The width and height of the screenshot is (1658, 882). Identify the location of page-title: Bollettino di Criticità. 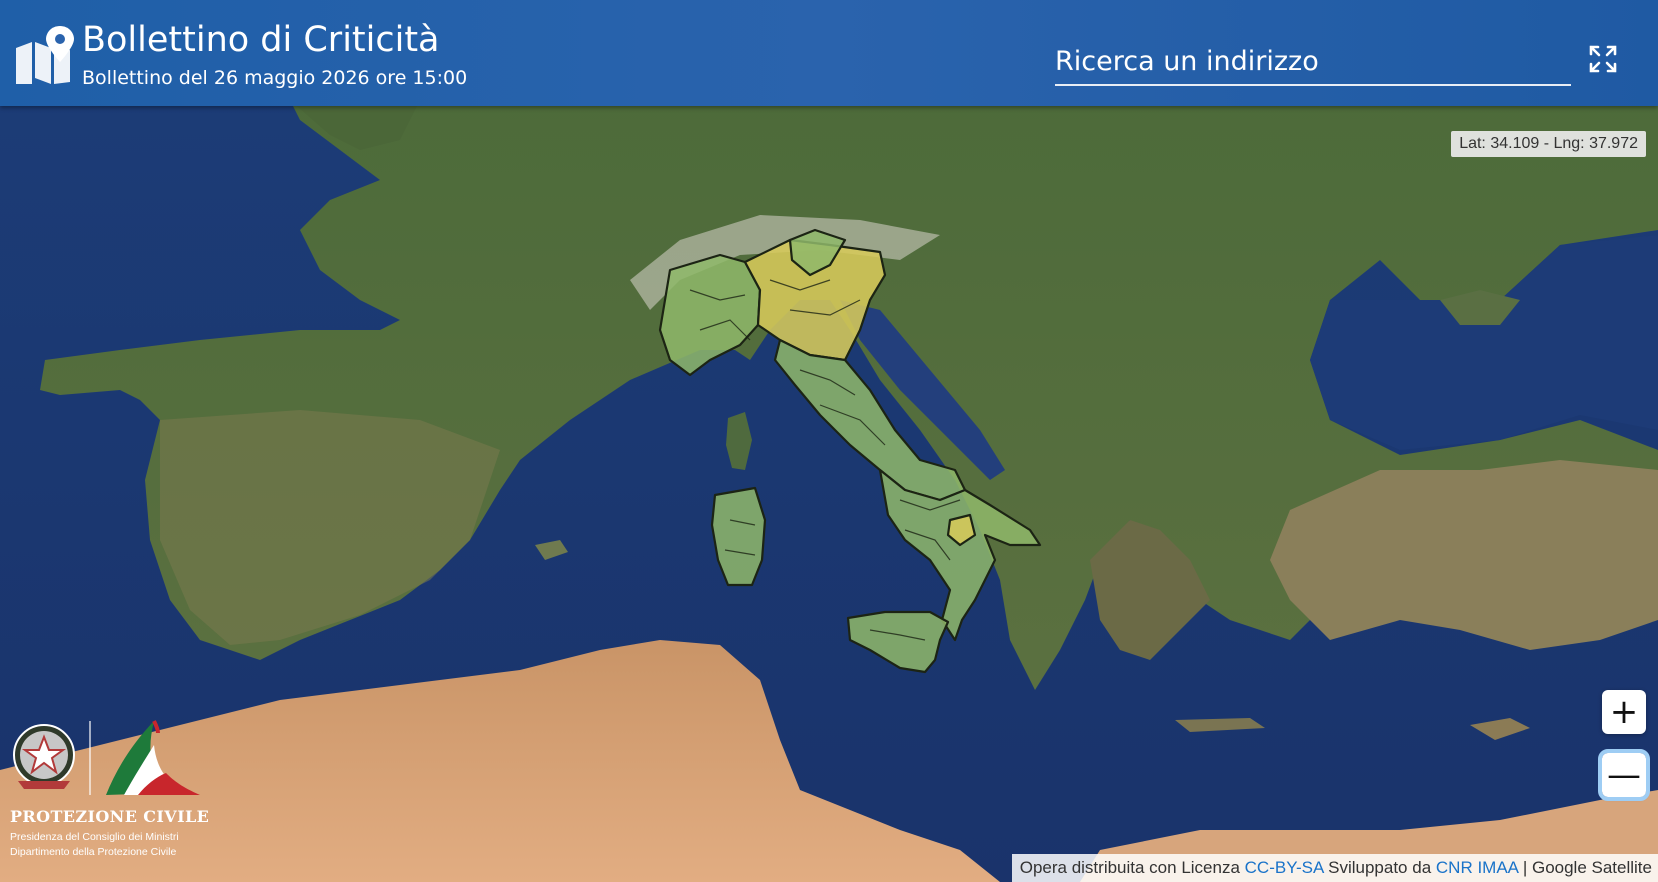
(261, 40).